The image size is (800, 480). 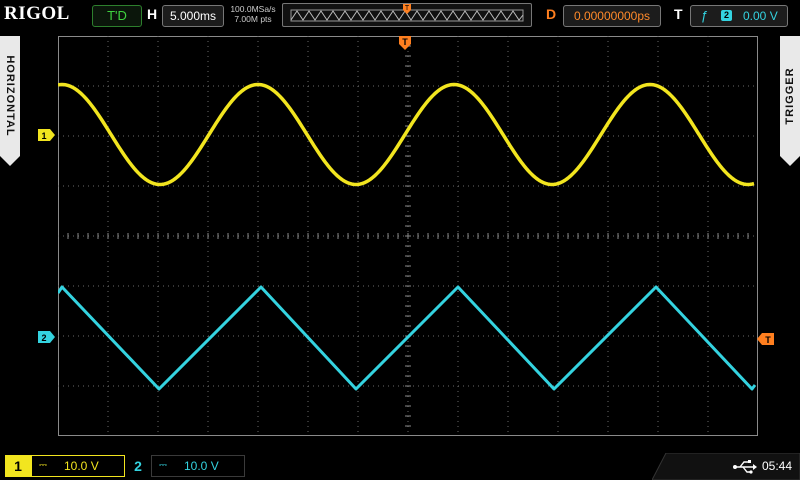 I want to click on channel-2-offset-marker: 2, so click(x=47, y=337).